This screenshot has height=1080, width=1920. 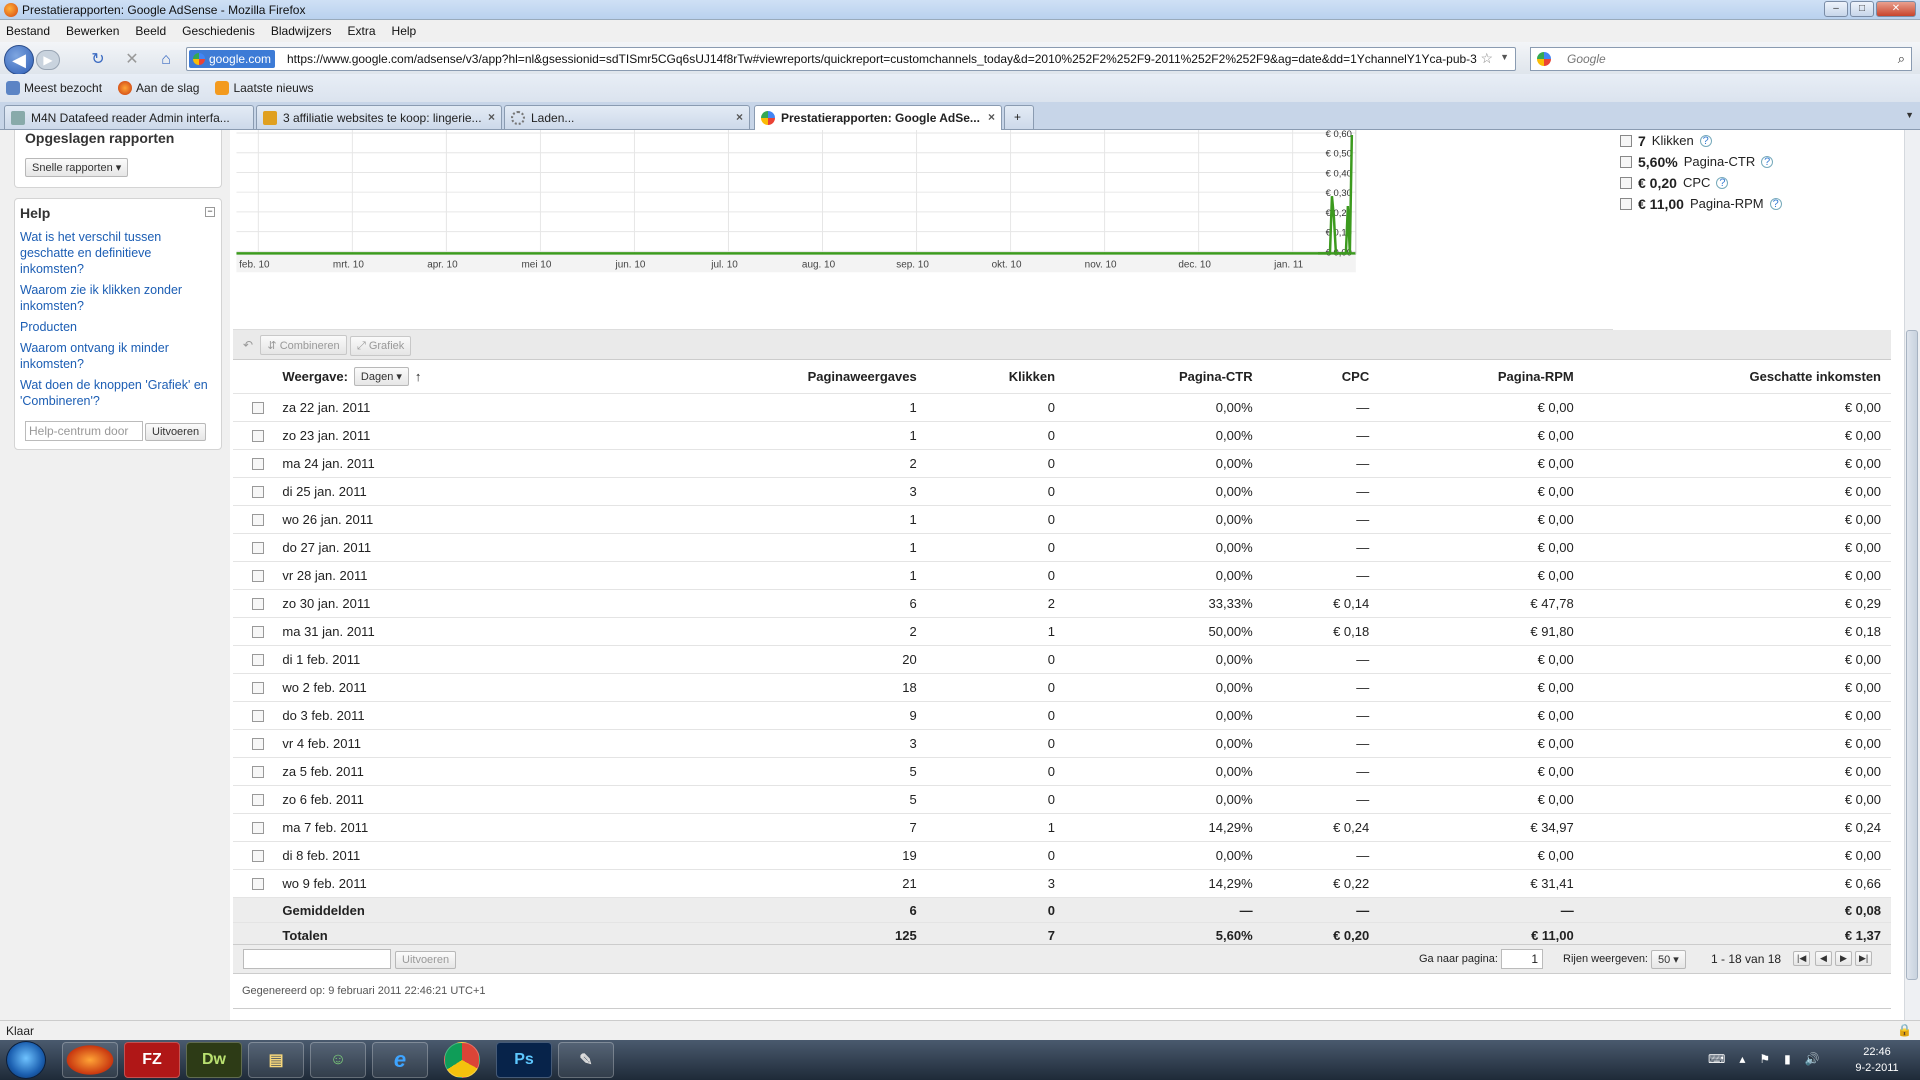 What do you see at coordinates (418, 376) in the screenshot?
I see `sort-asc-icon: ↑` at bounding box center [418, 376].